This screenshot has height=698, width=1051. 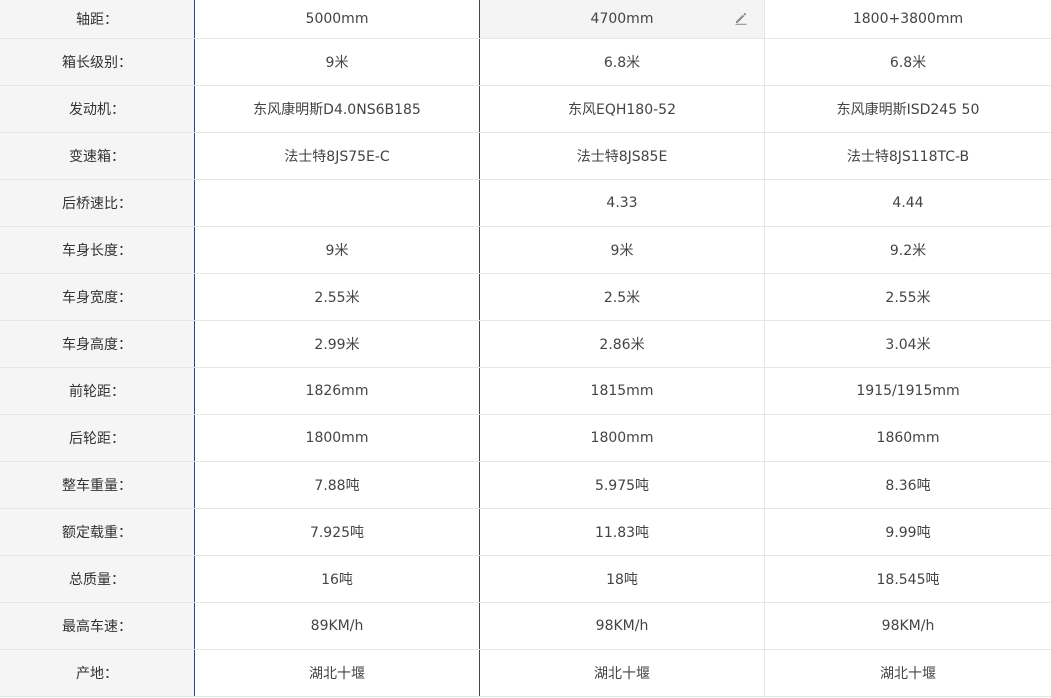 I want to click on table-row-rear-track: 后轮距： 1800mm 1800mm 1860mm, so click(x=525, y=438).